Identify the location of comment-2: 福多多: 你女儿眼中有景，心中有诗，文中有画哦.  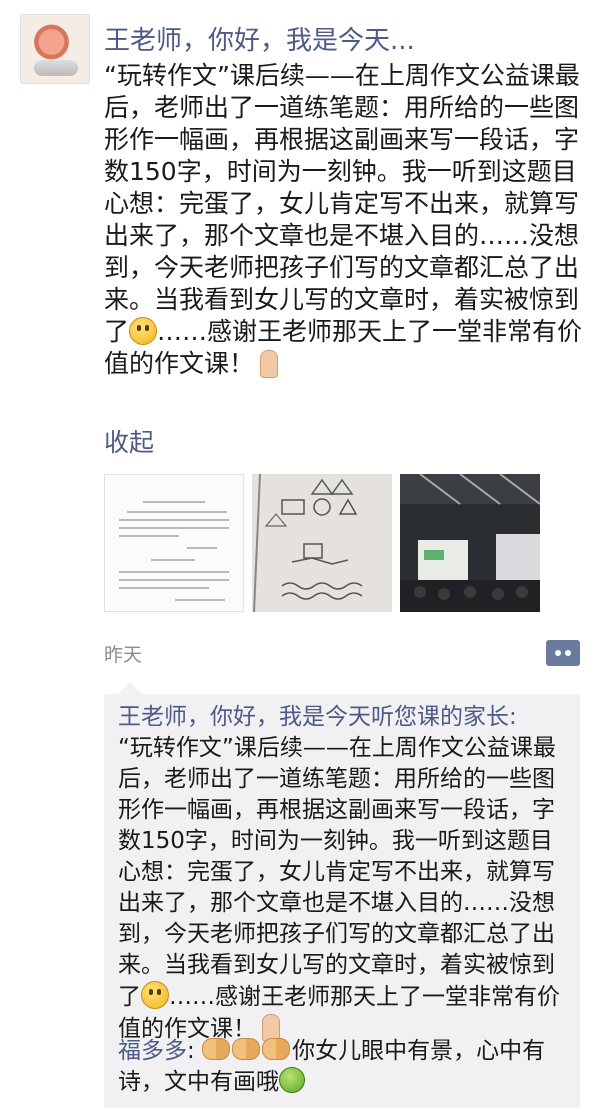
(346, 1067).